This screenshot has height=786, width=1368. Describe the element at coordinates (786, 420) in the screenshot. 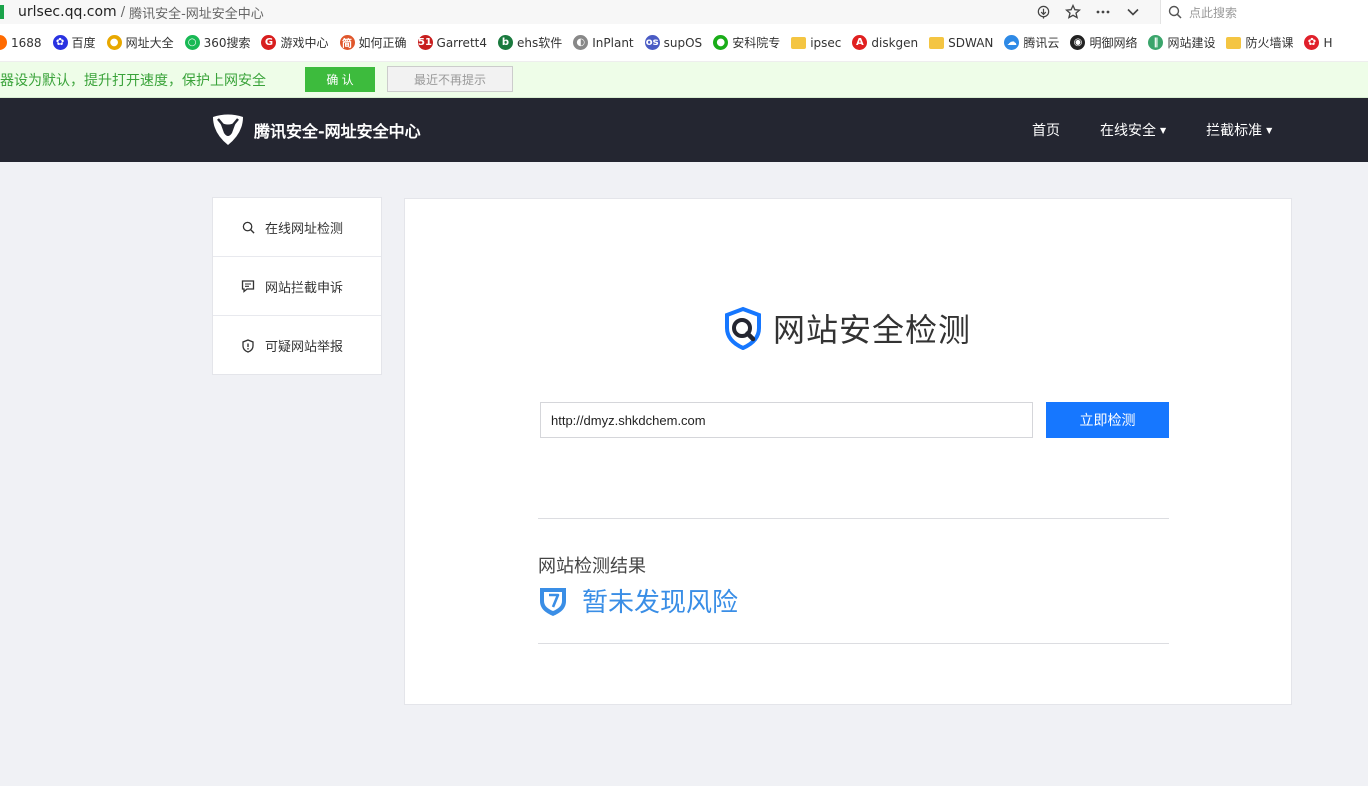

I see `url-input` at that location.